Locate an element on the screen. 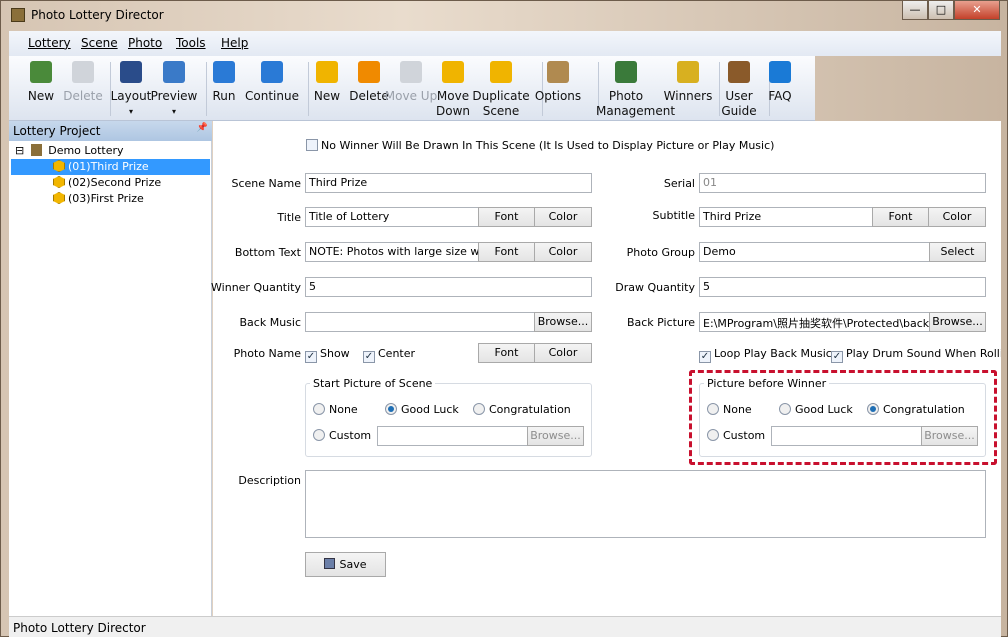 This screenshot has width=1008, height=637. menu-scene: Scene is located at coordinates (99, 43).